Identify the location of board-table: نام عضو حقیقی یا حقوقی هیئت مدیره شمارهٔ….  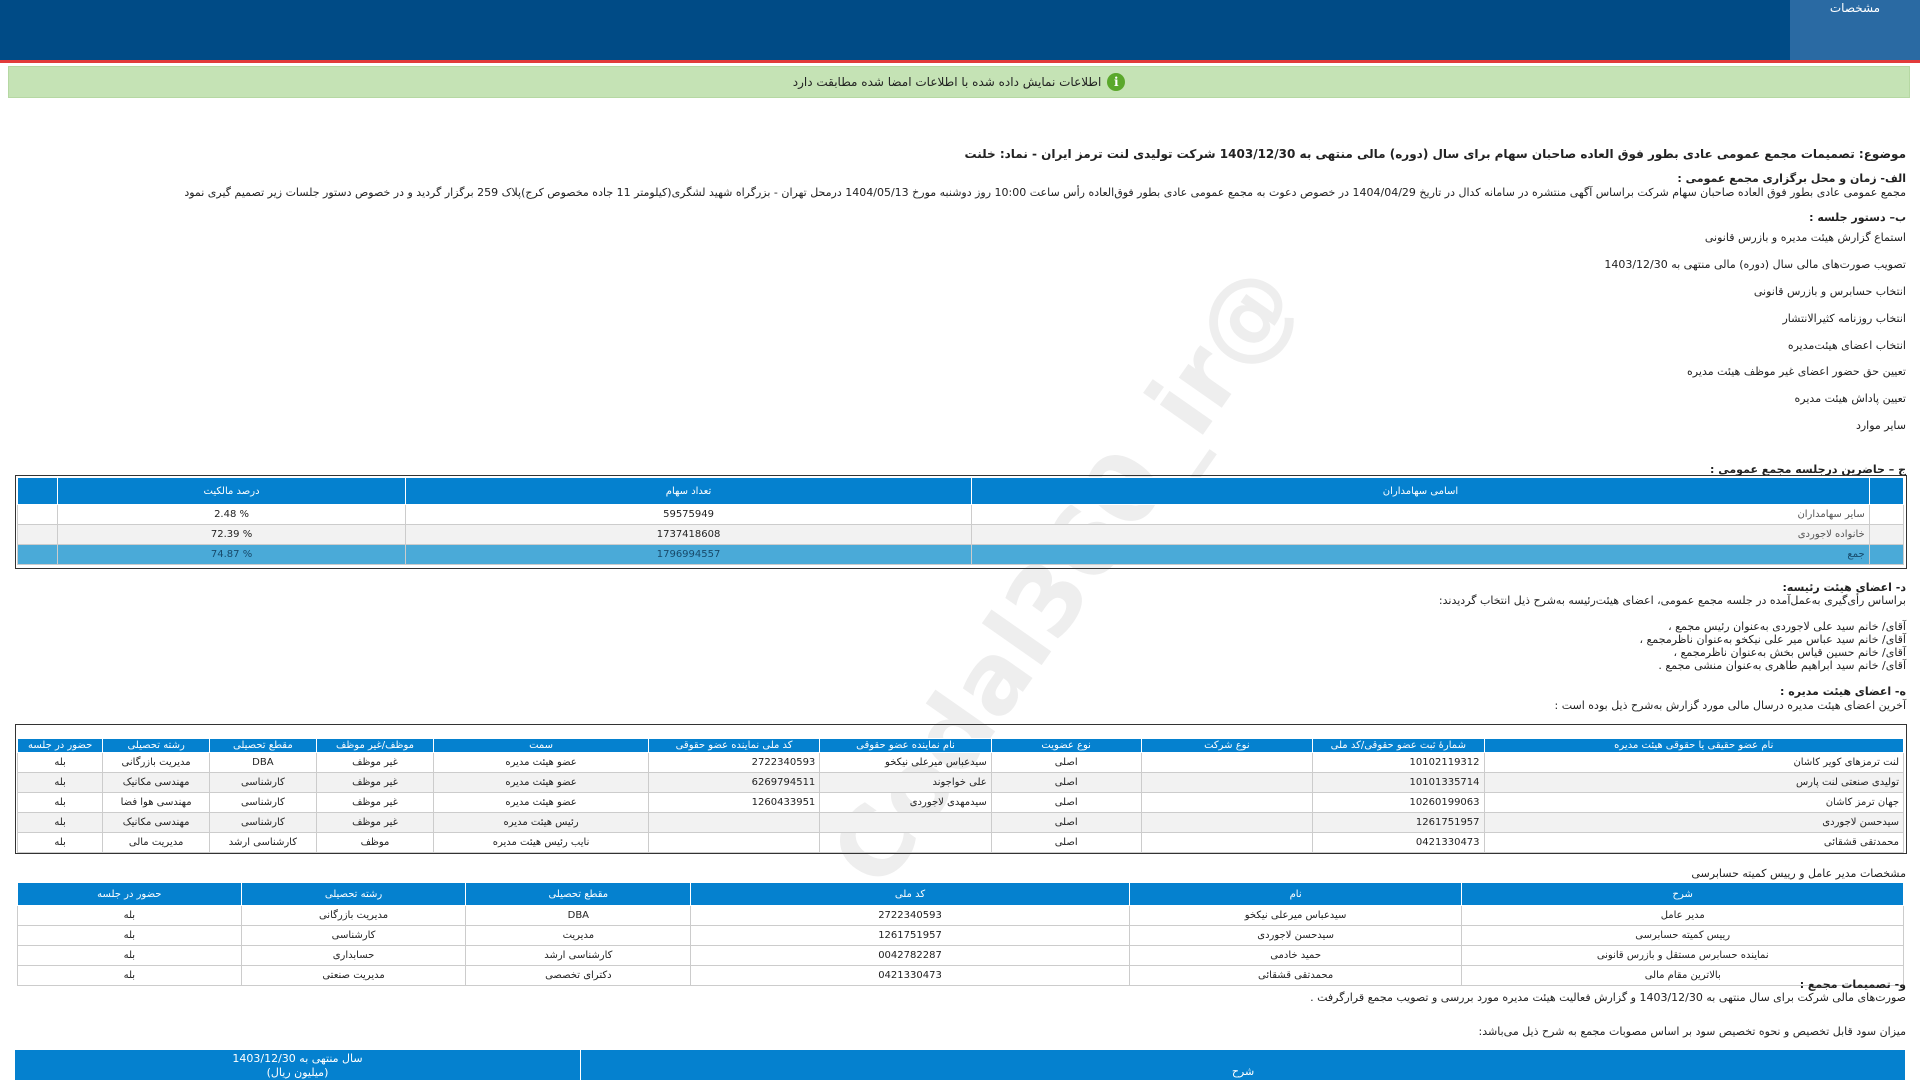
(960, 795).